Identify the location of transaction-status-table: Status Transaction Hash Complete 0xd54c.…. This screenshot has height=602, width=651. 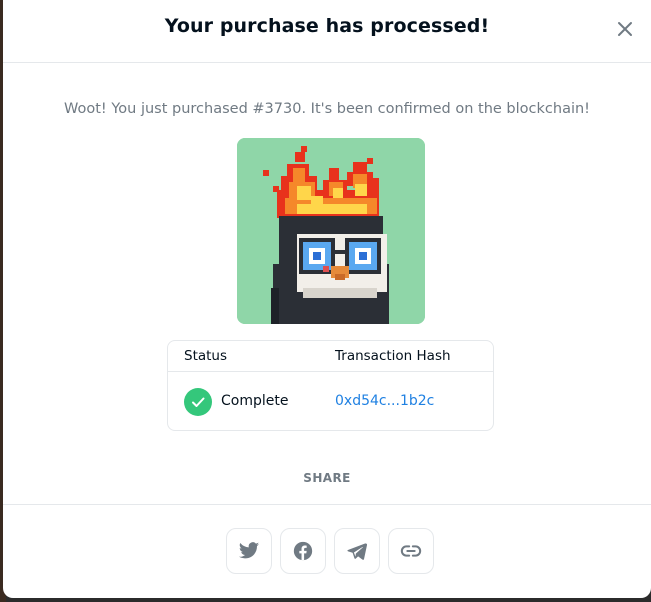
(330, 385).